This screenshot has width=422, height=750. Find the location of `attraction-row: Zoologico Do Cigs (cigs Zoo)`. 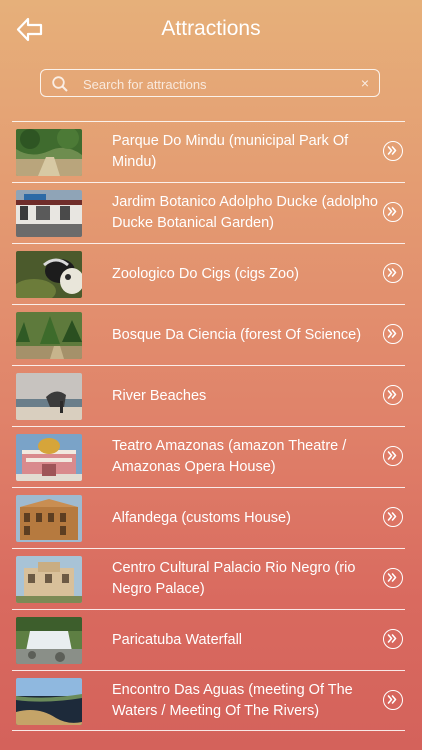

attraction-row: Zoologico Do Cigs (cigs Zoo) is located at coordinates (208, 273).